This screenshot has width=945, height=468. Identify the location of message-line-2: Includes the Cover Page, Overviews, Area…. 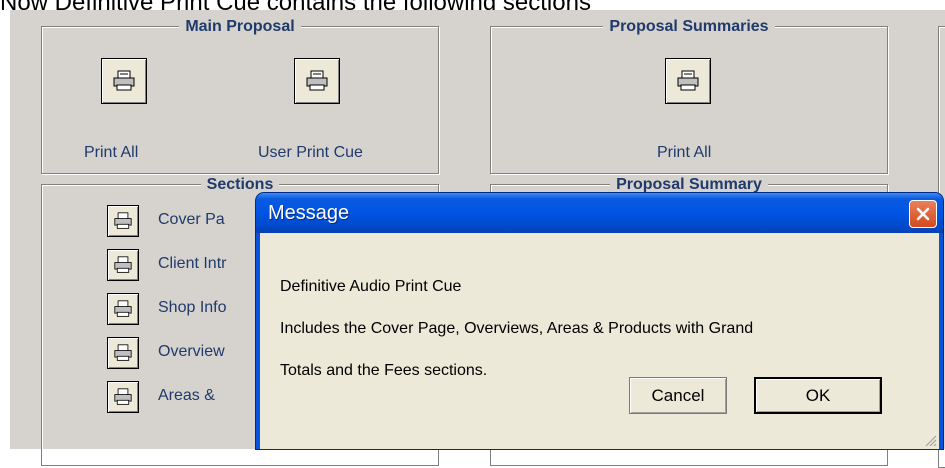
(517, 328).